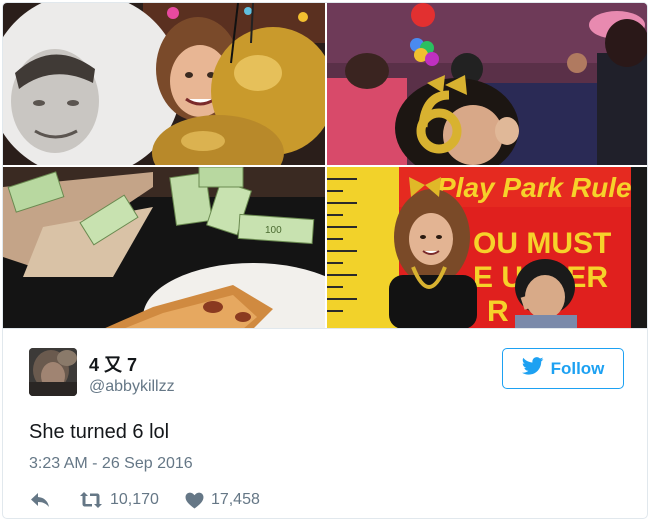 The image size is (650, 521). I want to click on retweet-icon, so click(94, 500).